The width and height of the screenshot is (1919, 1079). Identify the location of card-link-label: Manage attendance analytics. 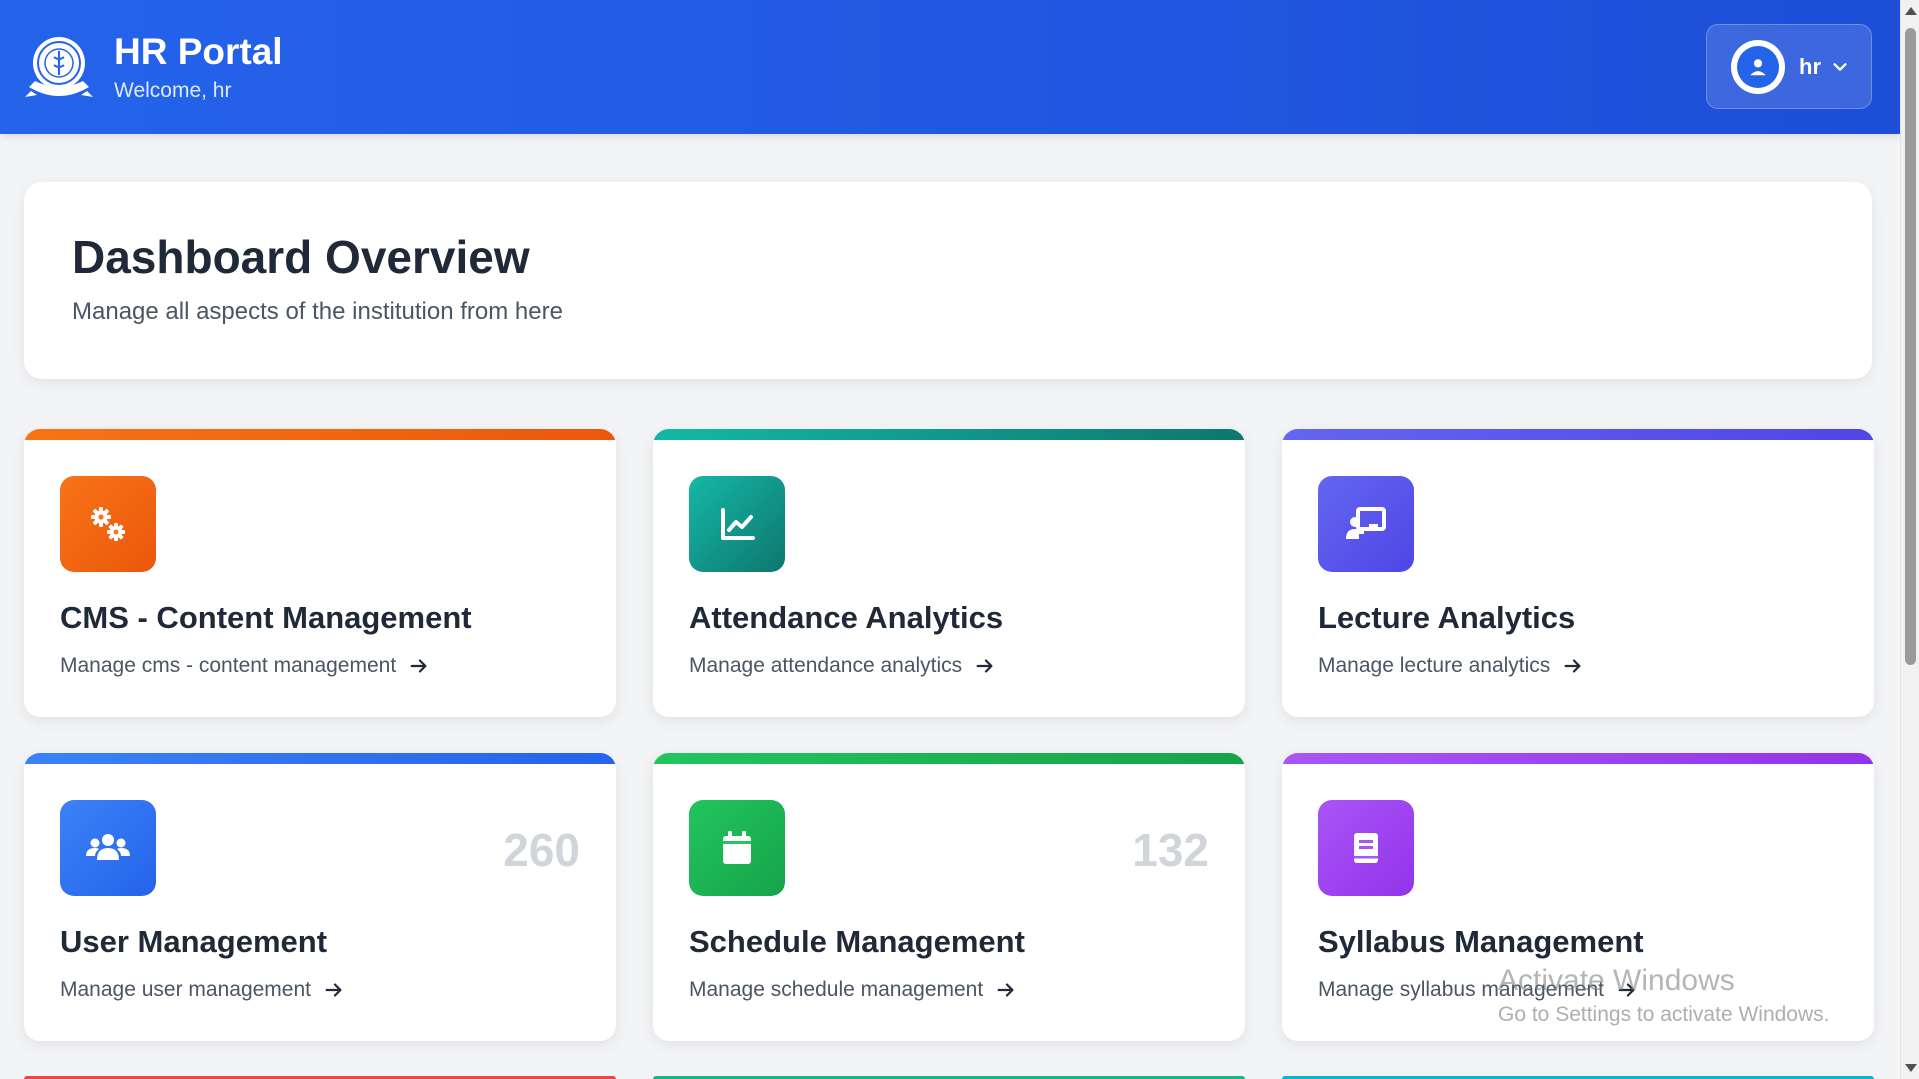
(826, 665).